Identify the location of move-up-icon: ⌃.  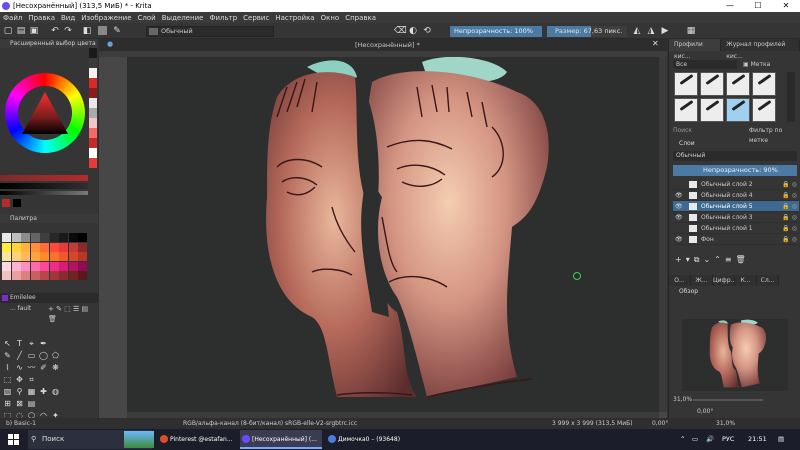
(717, 261).